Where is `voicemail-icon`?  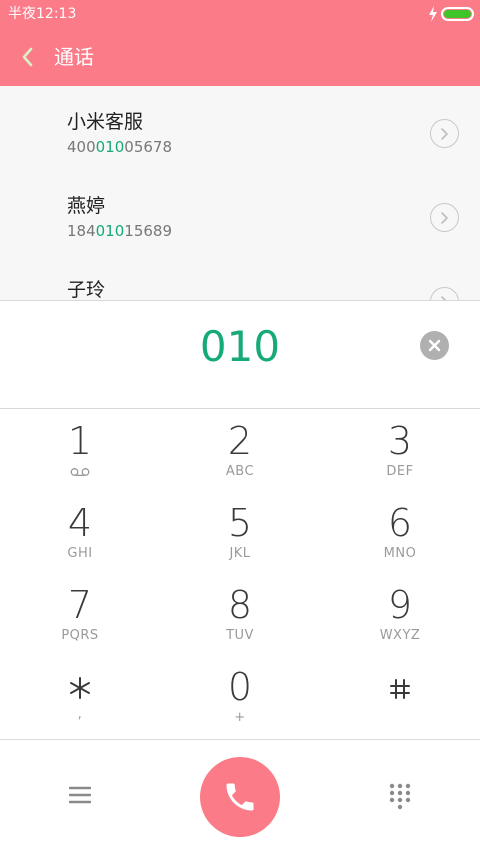 voicemail-icon is located at coordinates (80, 472).